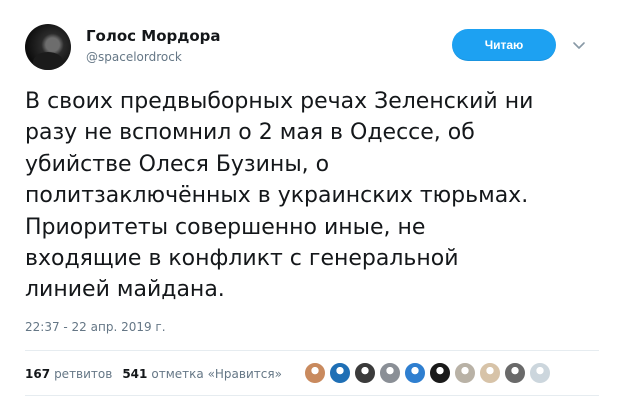 The image size is (624, 407). I want to click on avatar-dark-icon, so click(365, 373).